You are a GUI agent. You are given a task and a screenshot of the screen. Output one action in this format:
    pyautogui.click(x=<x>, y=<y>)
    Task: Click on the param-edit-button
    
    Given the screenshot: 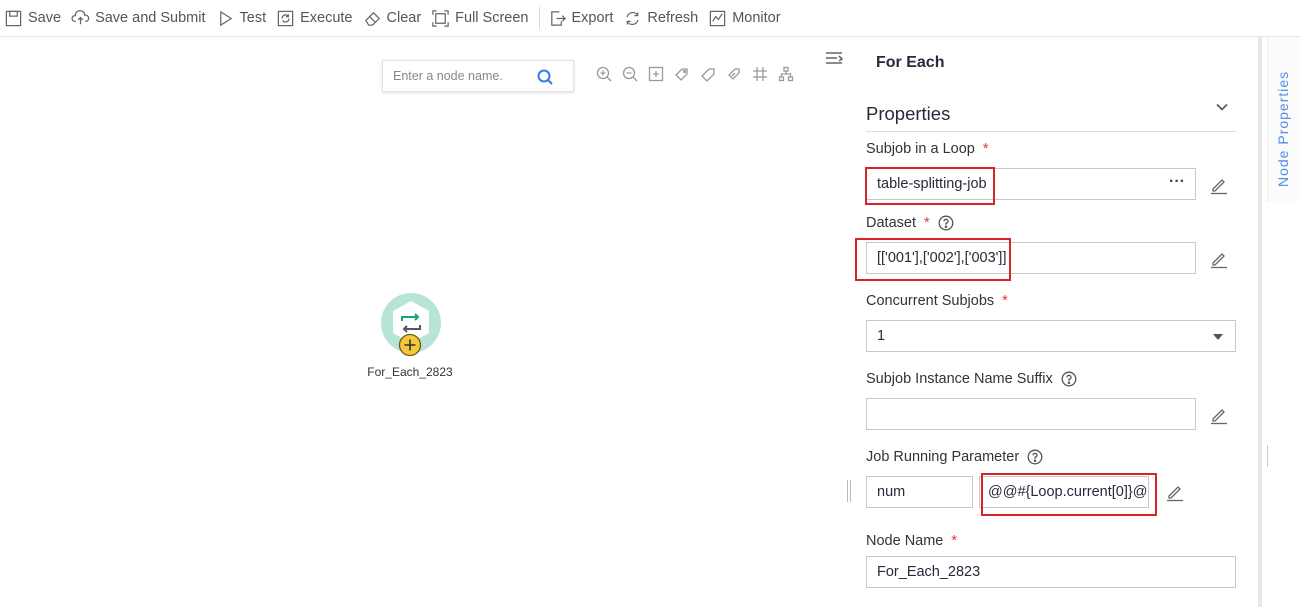 What is the action you would take?
    pyautogui.click(x=1175, y=492)
    